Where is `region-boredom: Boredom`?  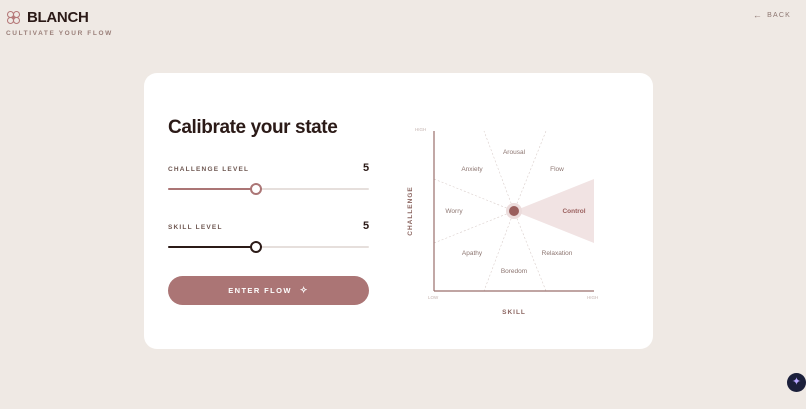
region-boredom: Boredom is located at coordinates (514, 271).